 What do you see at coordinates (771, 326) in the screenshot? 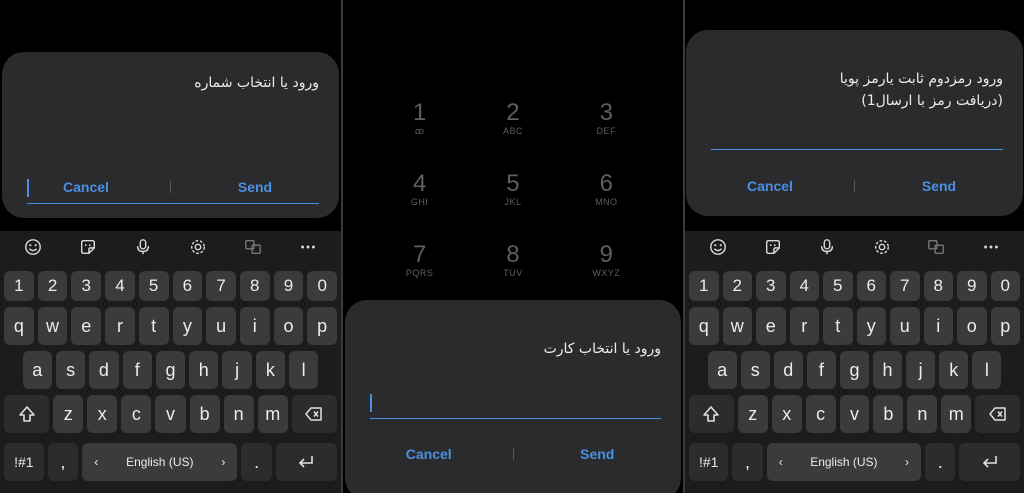
I see `key-e: e` at bounding box center [771, 326].